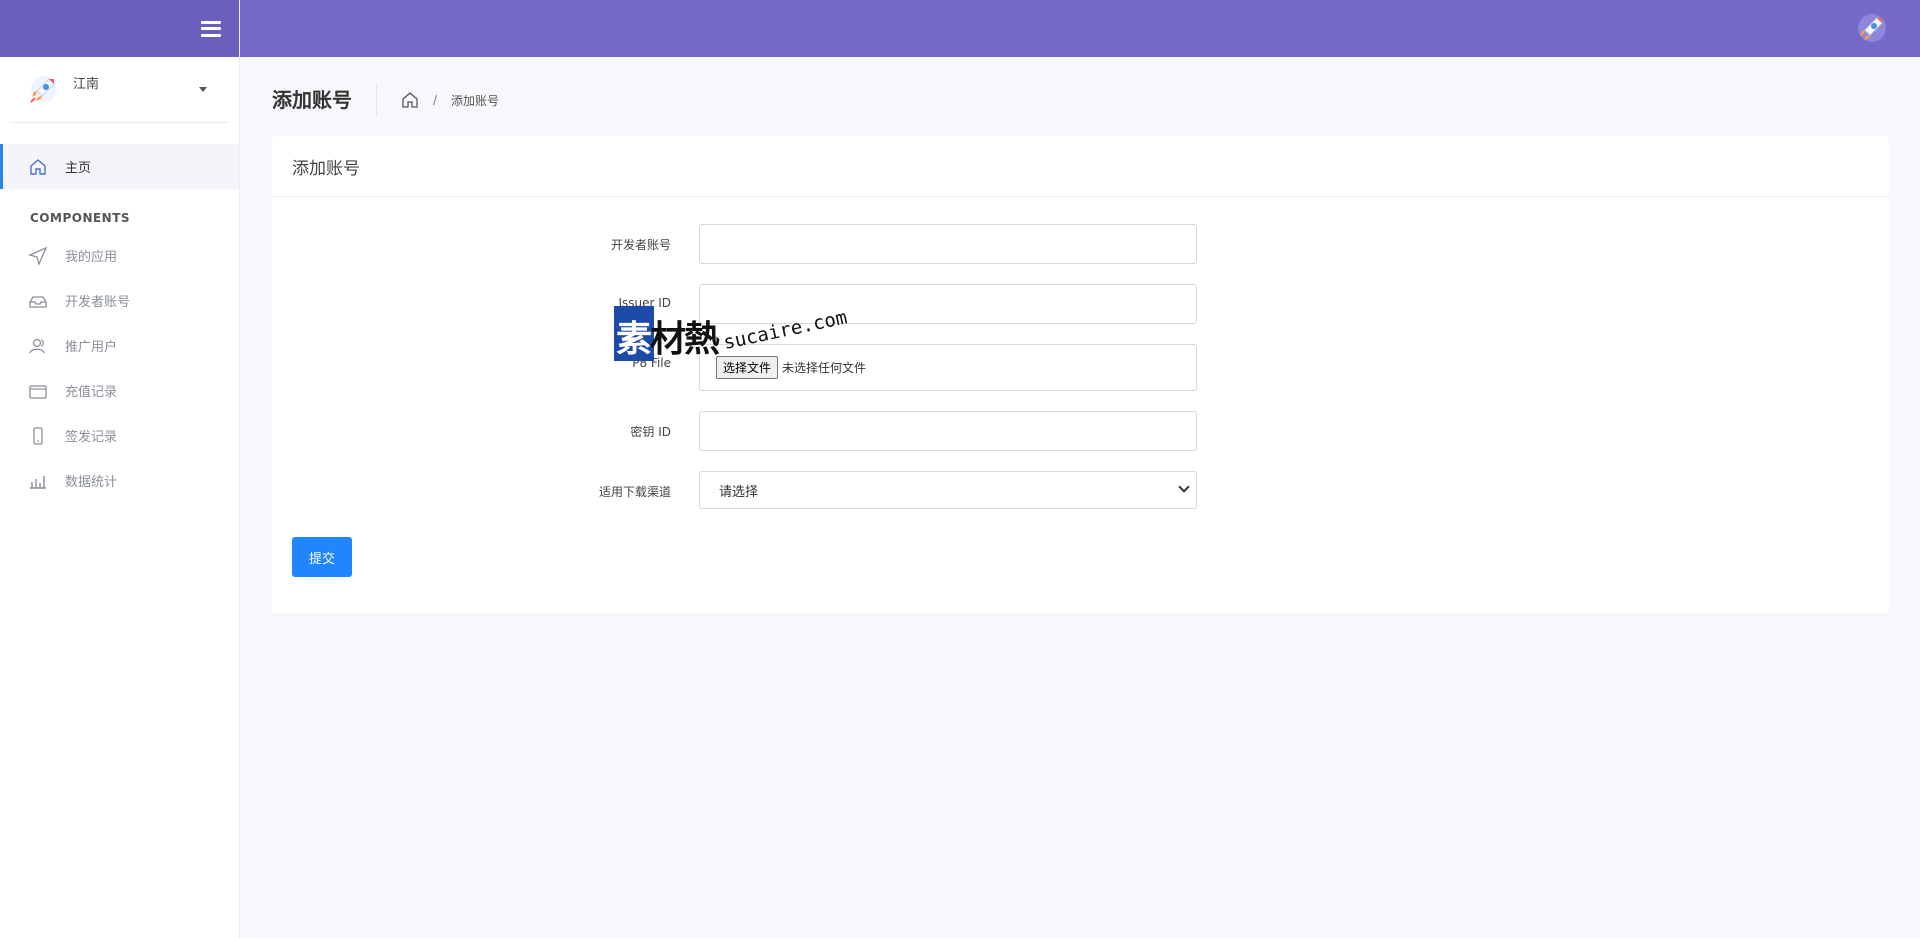 Image resolution: width=1920 pixels, height=938 pixels. I want to click on sidebar-header, so click(119, 28).